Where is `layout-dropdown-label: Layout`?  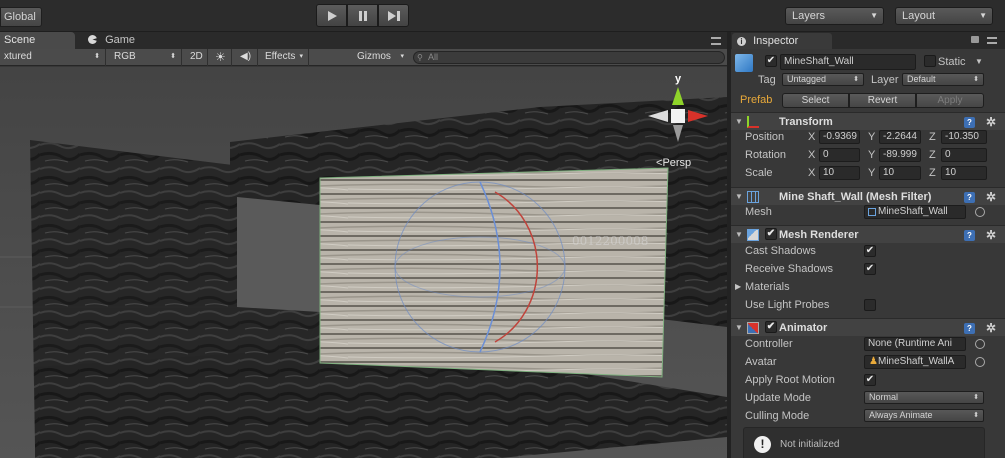
layout-dropdown-label: Layout is located at coordinates (919, 16).